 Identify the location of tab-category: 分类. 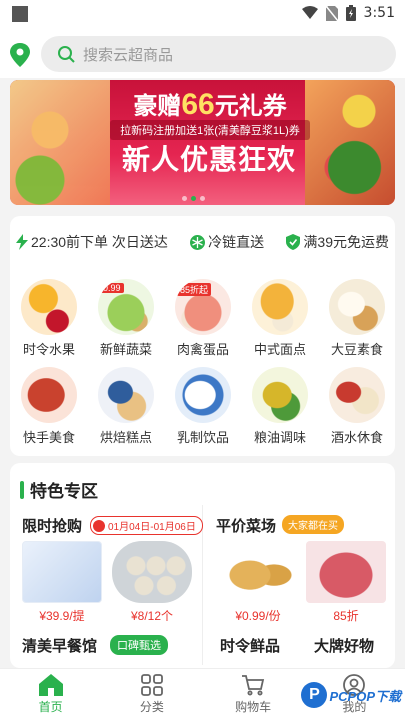
(151, 694).